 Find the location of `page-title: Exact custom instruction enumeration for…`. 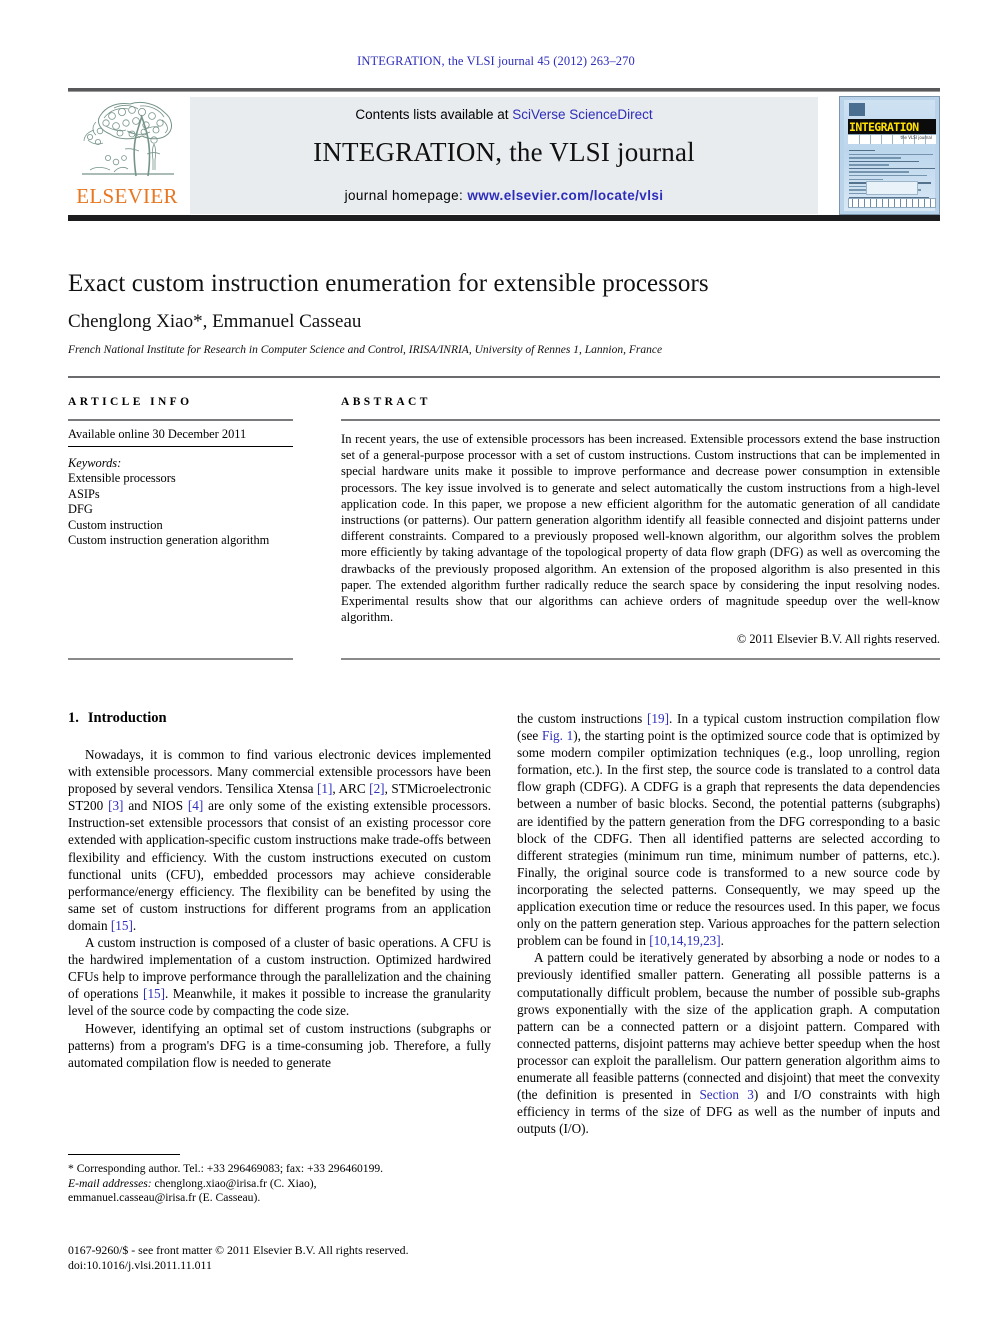

page-title: Exact custom instruction enumeration for… is located at coordinates (388, 283).